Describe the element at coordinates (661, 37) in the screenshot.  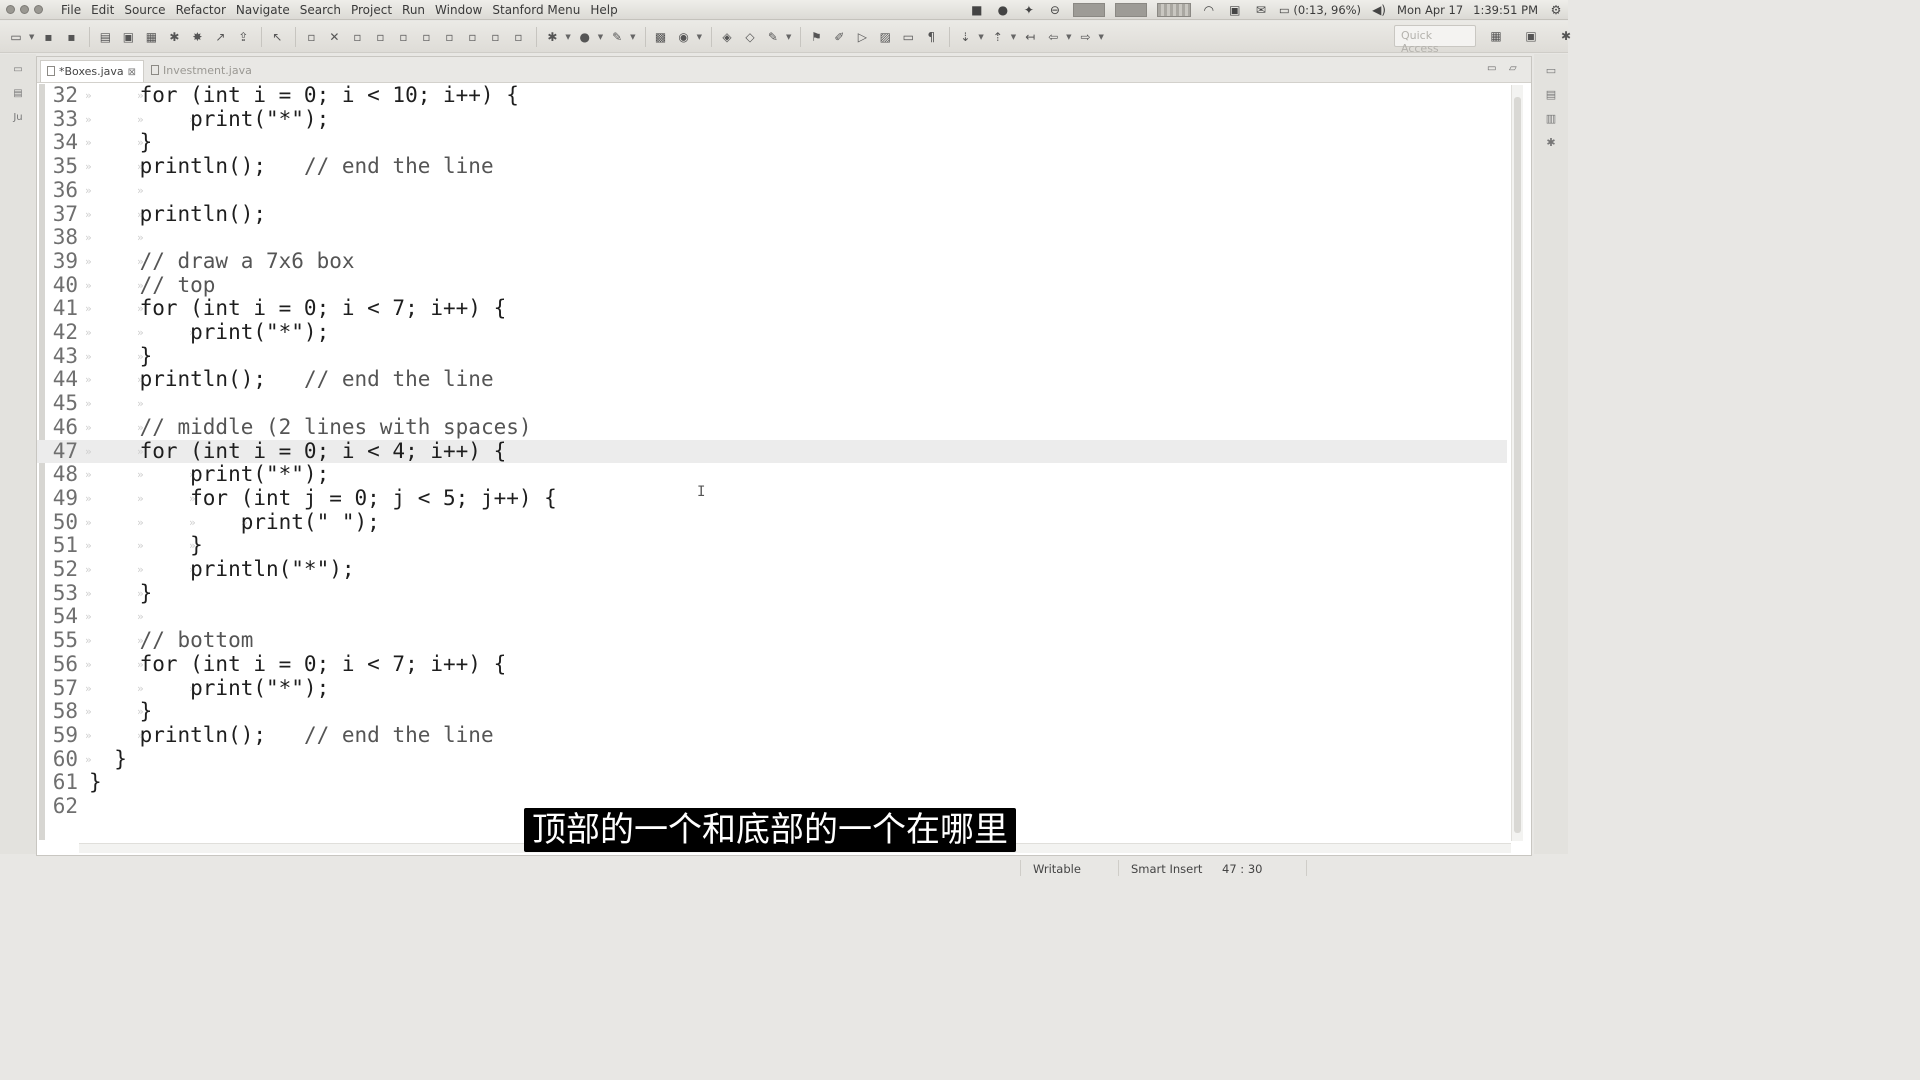
I see `new-java-project-icon: ▩` at that location.